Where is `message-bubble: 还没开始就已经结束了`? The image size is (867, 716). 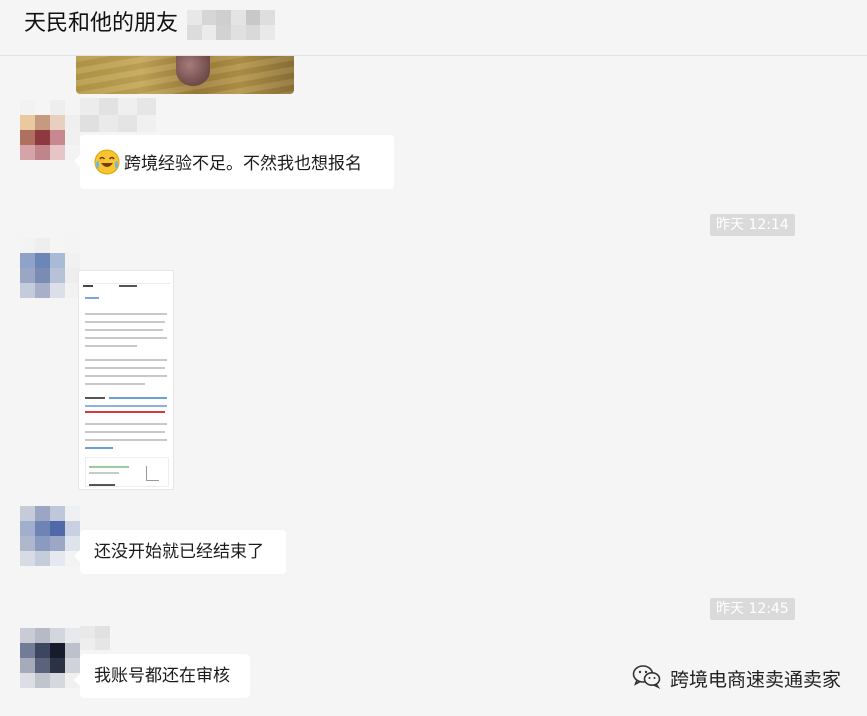
message-bubble: 还没开始就已经结束了 is located at coordinates (180, 552).